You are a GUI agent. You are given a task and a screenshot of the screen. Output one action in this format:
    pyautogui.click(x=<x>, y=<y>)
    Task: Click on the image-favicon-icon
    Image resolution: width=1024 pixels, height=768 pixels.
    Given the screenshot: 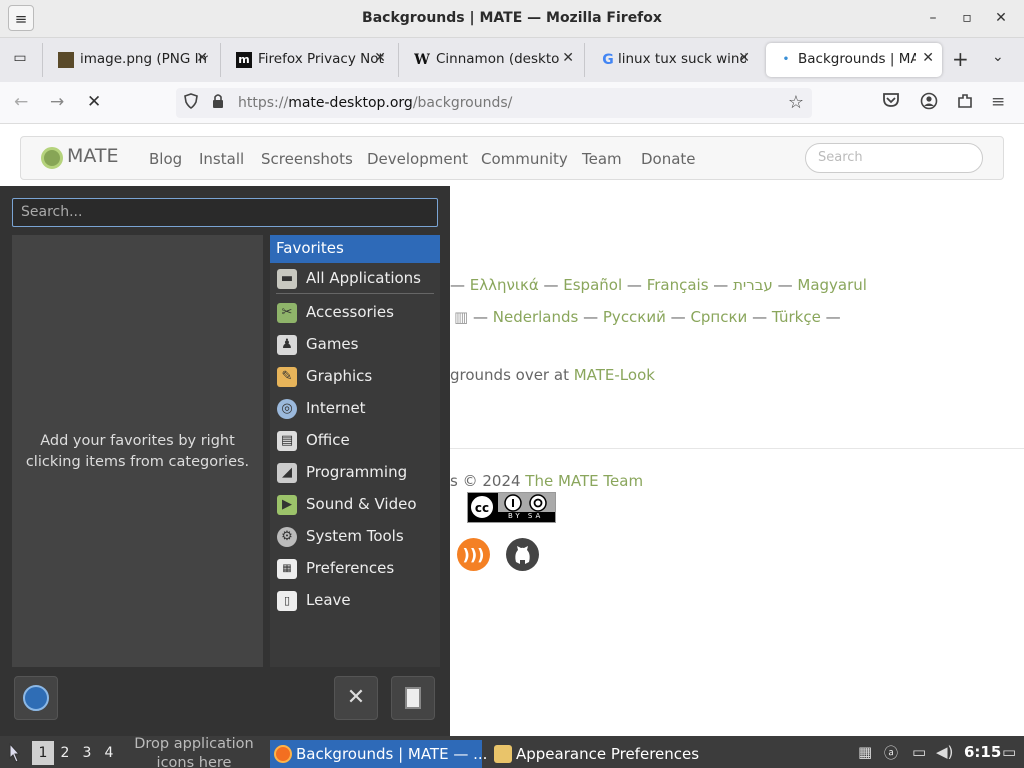 What is the action you would take?
    pyautogui.click(x=66, y=60)
    